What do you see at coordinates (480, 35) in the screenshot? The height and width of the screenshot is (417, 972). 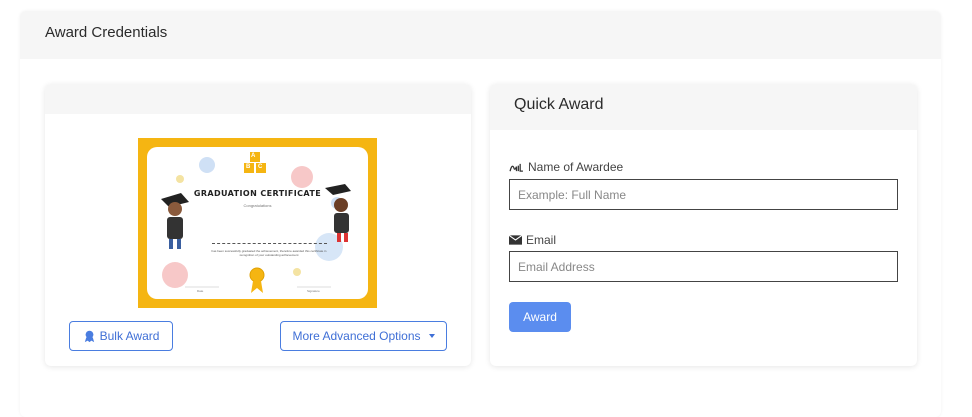 I see `page-title: Award Credentials` at bounding box center [480, 35].